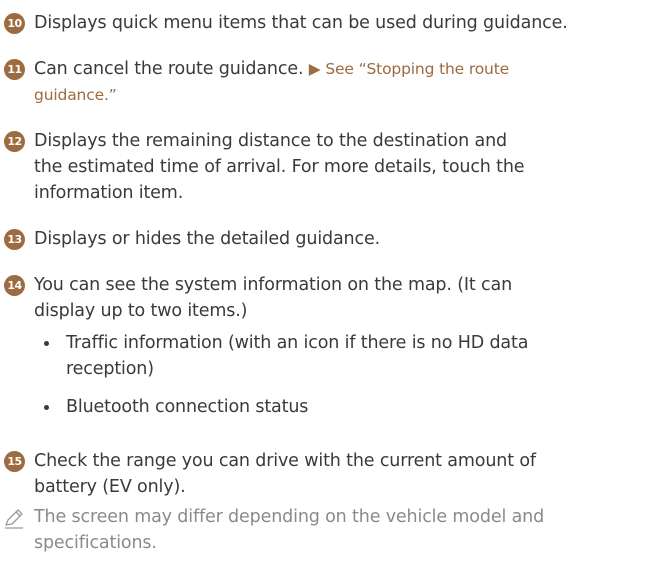 The width and height of the screenshot is (656, 569). What do you see at coordinates (95, 543) in the screenshot?
I see `note-line-2: specifications.` at bounding box center [95, 543].